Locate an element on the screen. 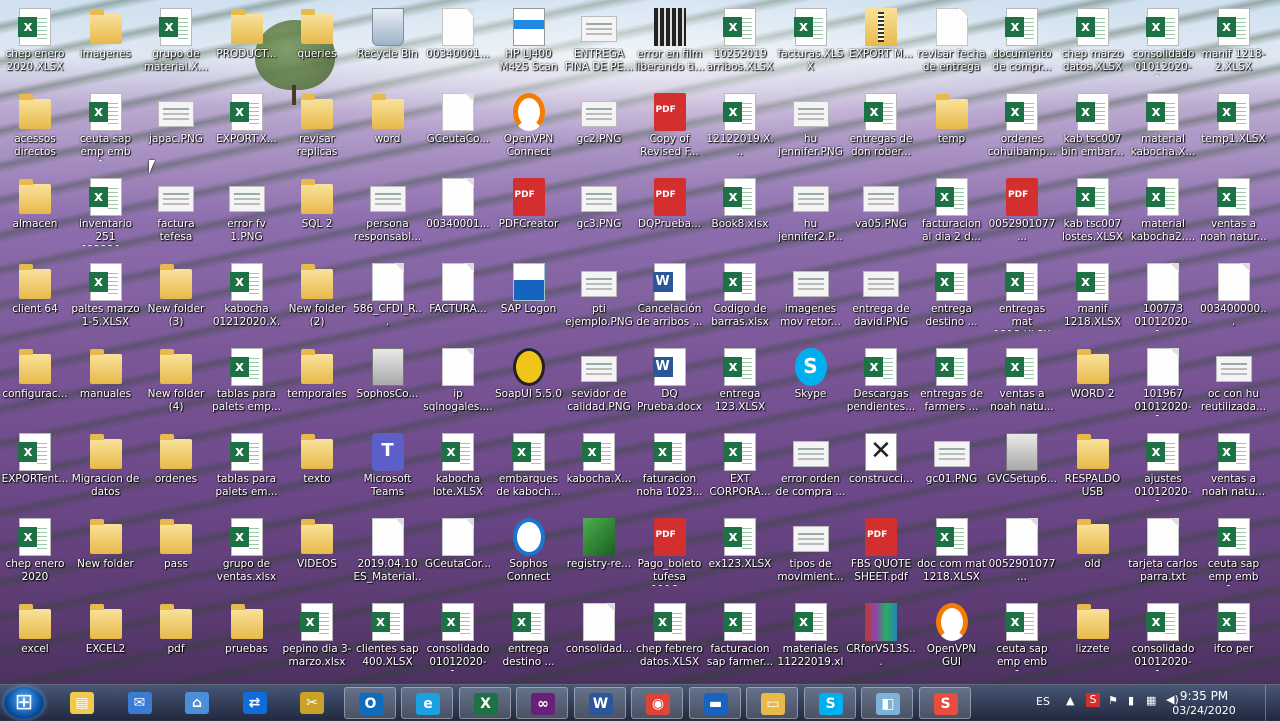 This screenshot has width=1280, height=721. taskbar-button: S is located at coordinates (944, 703).